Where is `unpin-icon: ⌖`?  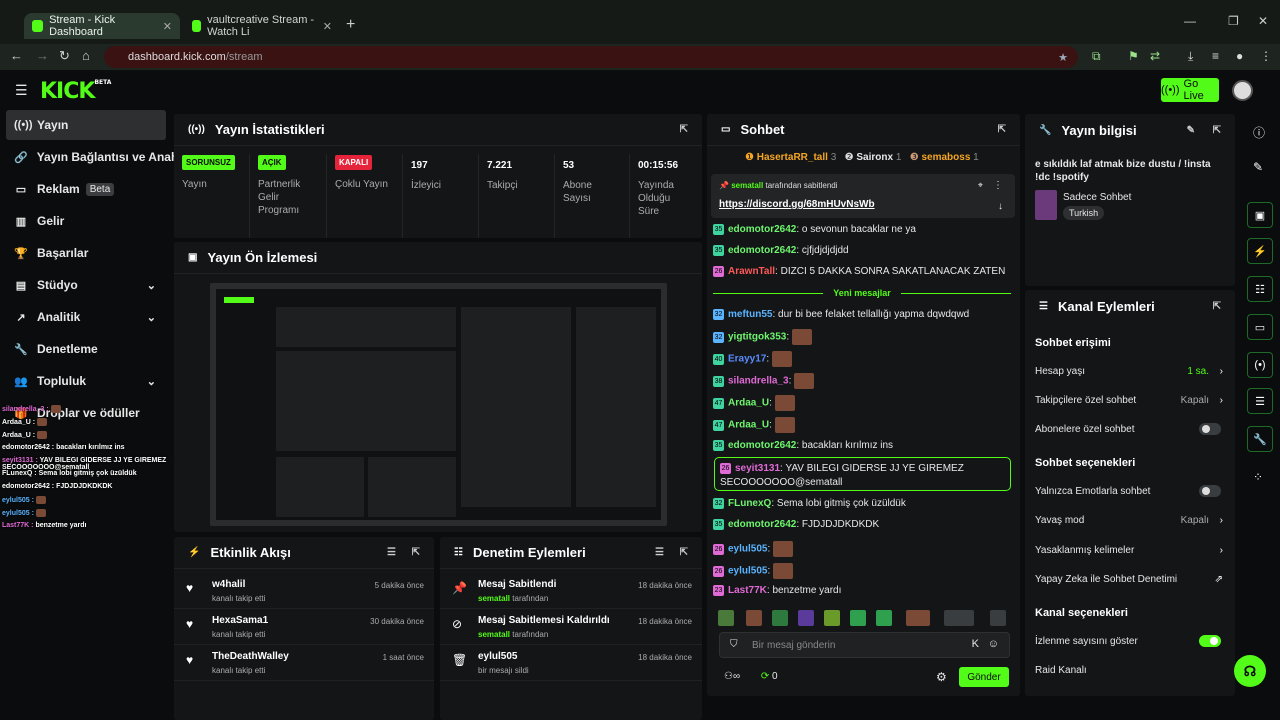
unpin-icon: ⌖ is located at coordinates (980, 185).